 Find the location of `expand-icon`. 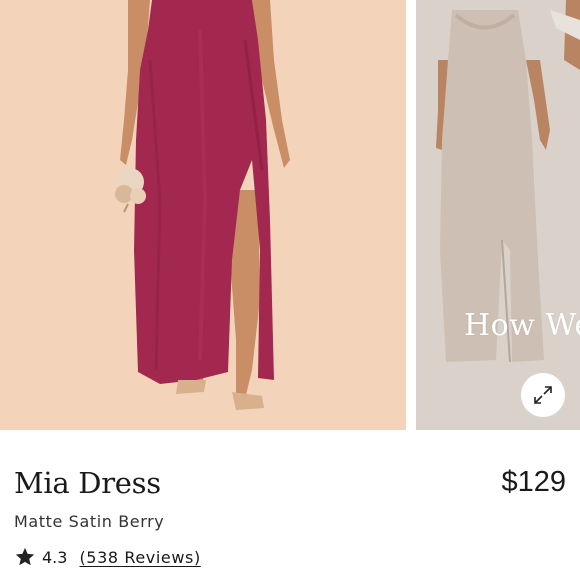

expand-icon is located at coordinates (543, 395).